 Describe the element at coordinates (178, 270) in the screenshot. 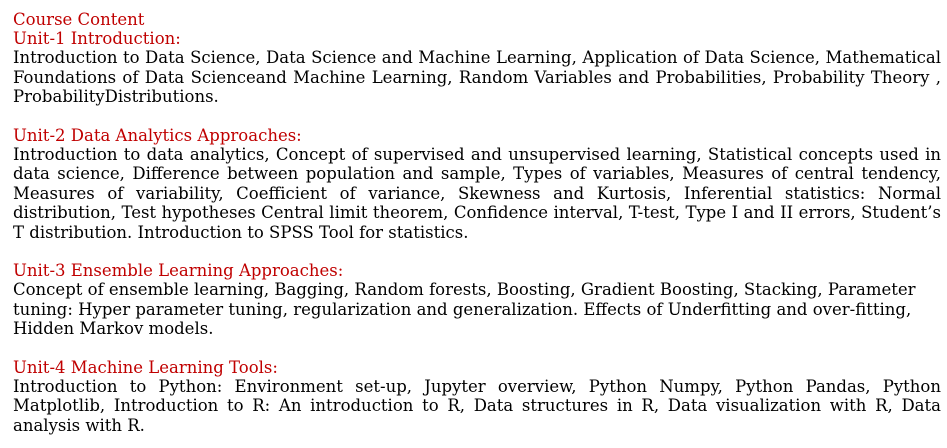

I see `unit-3-heading: Unit-3 Ensemble Learning Approaches:` at that location.